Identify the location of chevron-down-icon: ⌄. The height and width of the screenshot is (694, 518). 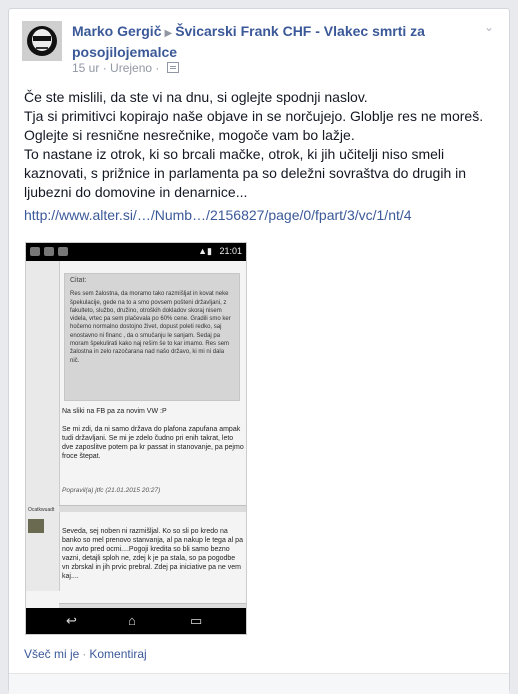
(489, 28).